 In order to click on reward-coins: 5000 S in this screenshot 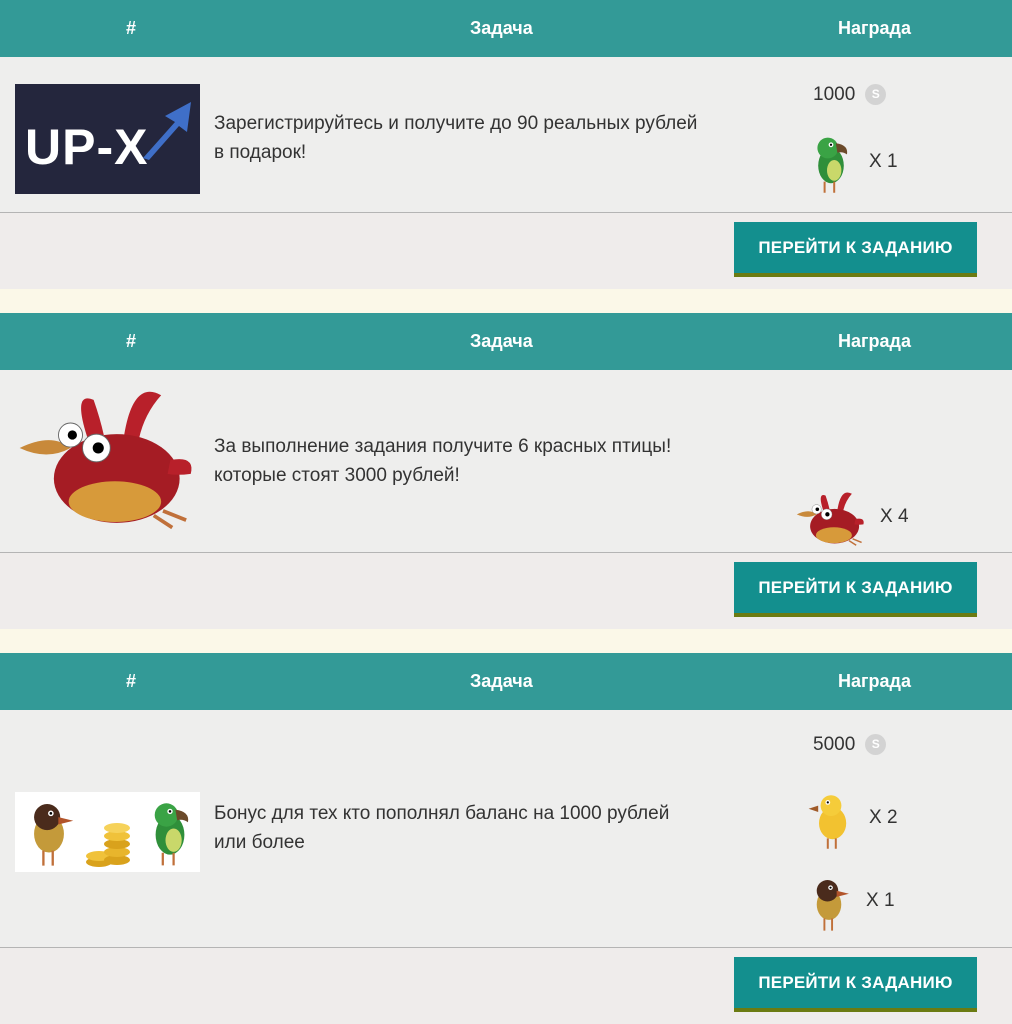, I will do `click(850, 745)`.